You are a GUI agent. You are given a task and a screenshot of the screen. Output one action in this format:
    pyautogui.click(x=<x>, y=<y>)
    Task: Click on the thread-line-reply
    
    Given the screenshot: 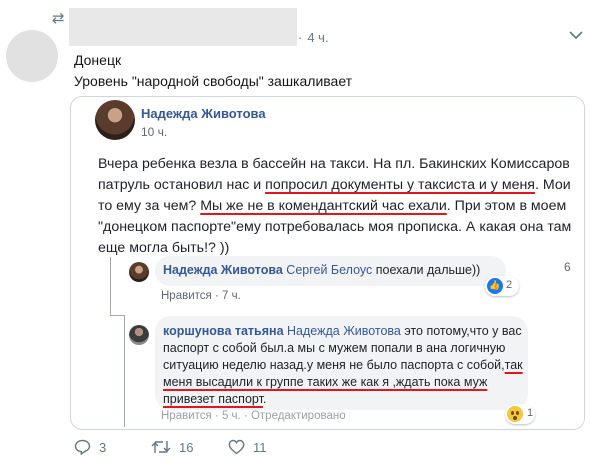 What is the action you would take?
    pyautogui.click(x=124, y=371)
    